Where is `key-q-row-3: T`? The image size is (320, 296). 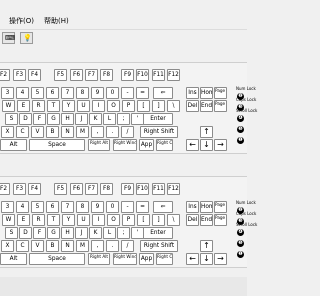 key-q-row-3: T is located at coordinates (53, 106).